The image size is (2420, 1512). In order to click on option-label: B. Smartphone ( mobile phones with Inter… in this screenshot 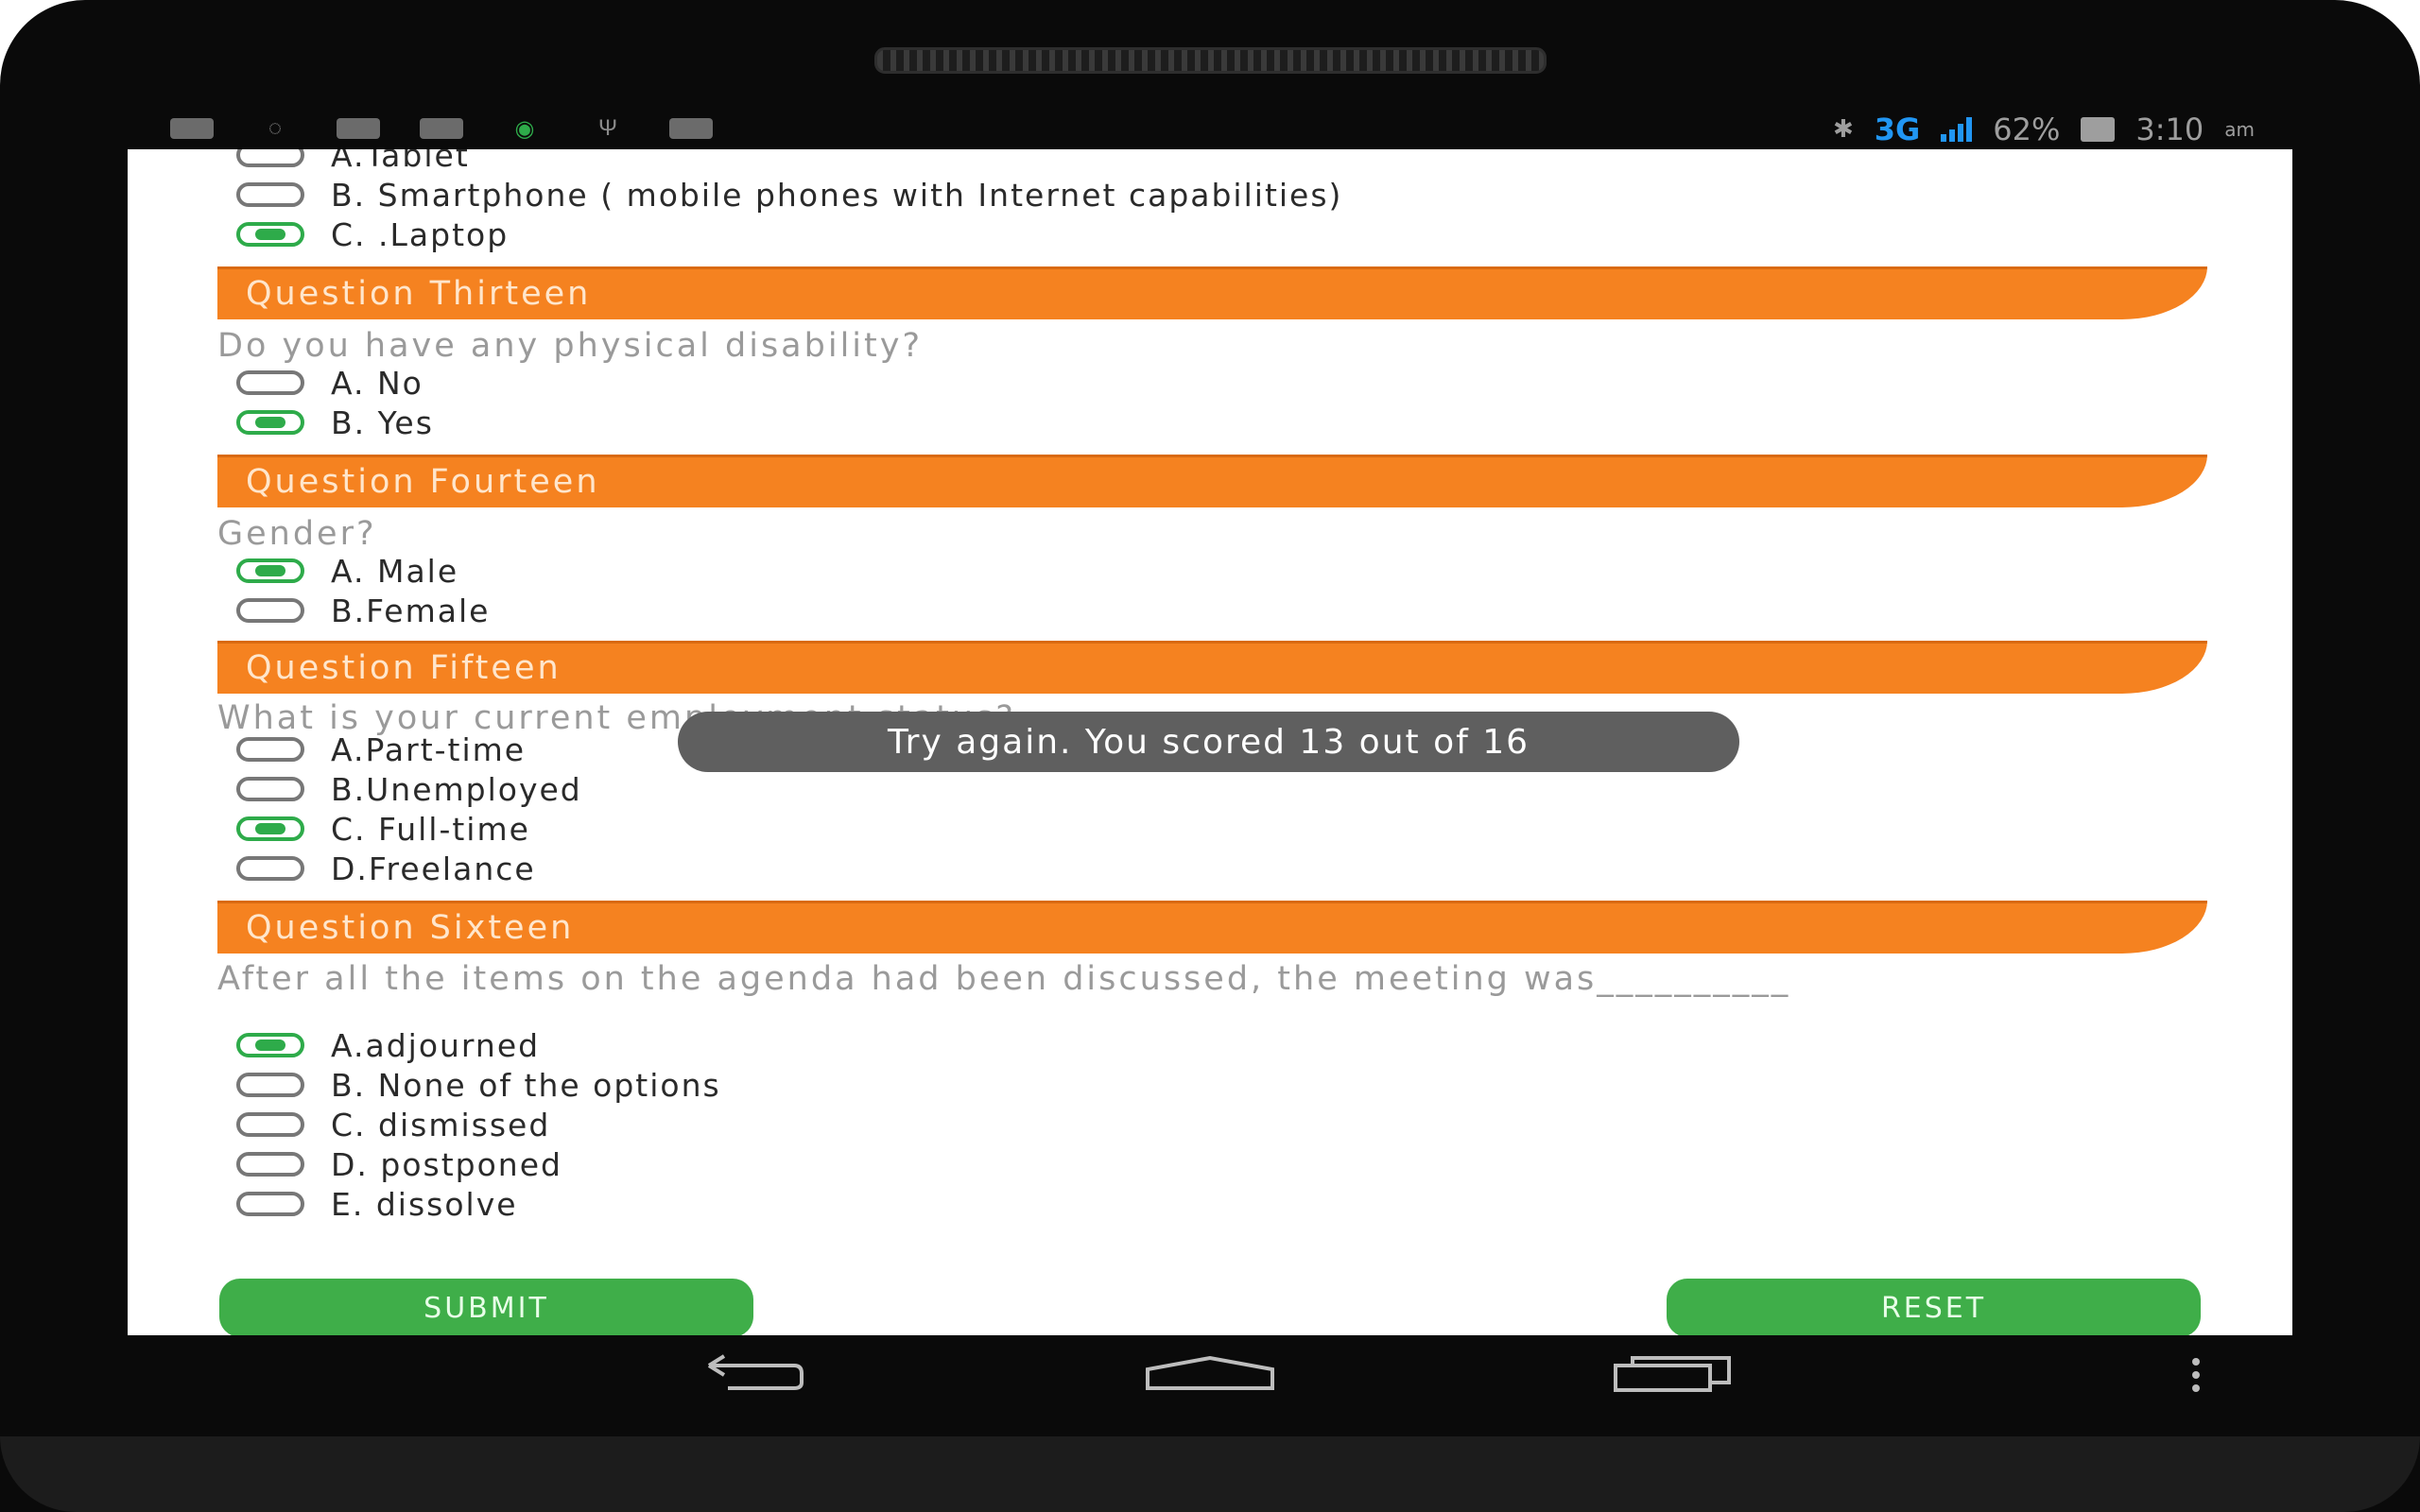, I will do `click(837, 195)`.